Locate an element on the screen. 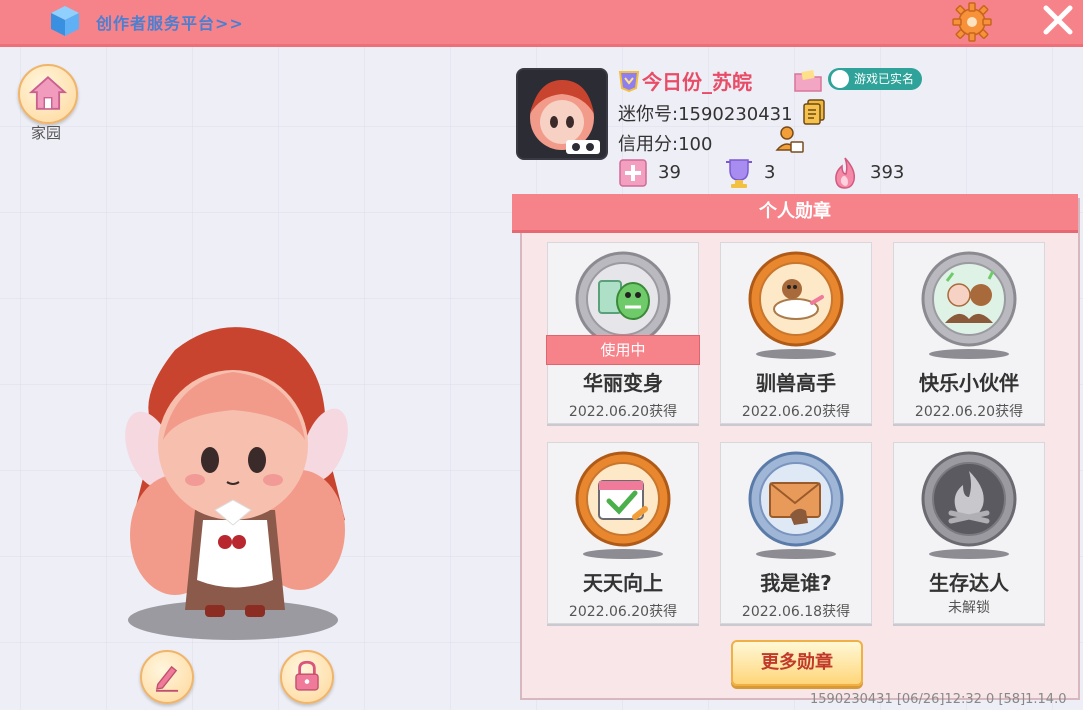  footer-info: 1590230431 [06/26]12:32 0 [58]1.14.0 is located at coordinates (938, 699).